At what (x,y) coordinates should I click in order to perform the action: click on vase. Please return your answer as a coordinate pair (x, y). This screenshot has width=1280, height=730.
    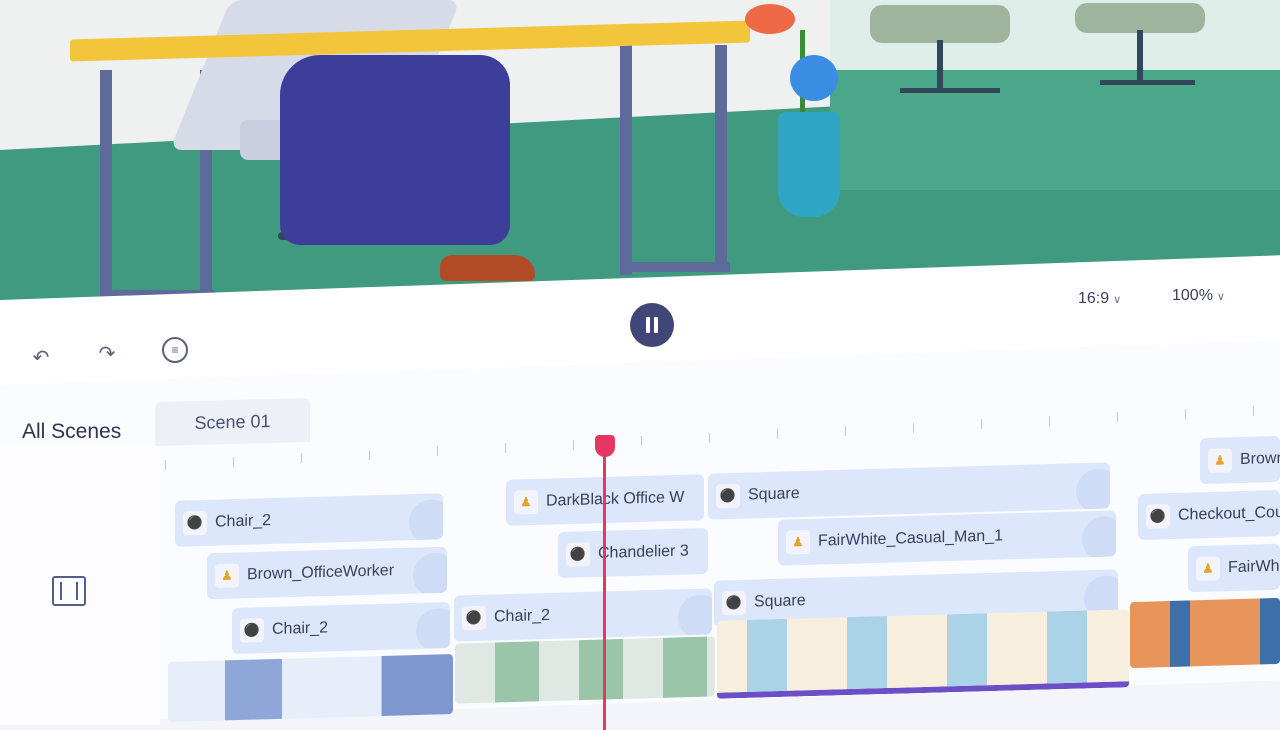
    Looking at the image, I should click on (809, 164).